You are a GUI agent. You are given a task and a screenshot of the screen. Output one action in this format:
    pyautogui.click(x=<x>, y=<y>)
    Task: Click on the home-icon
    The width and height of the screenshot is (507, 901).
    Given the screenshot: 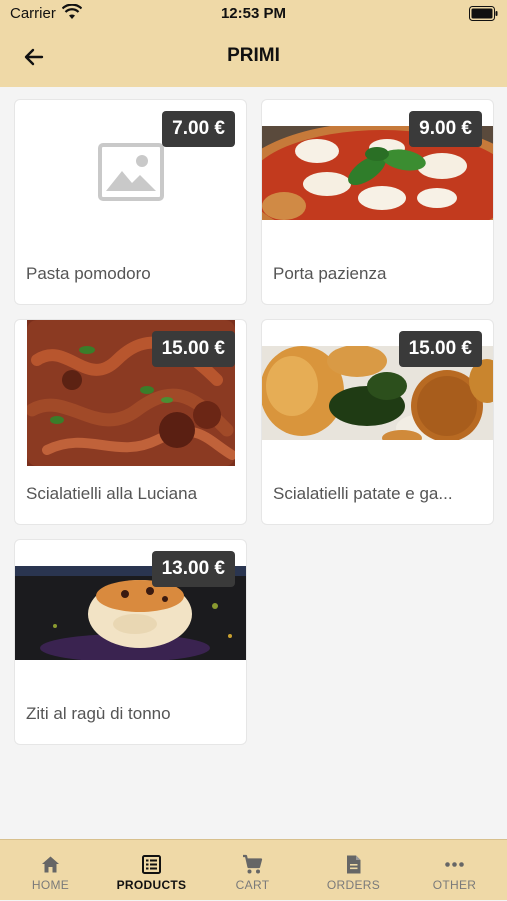 What is the action you would take?
    pyautogui.click(x=50, y=864)
    